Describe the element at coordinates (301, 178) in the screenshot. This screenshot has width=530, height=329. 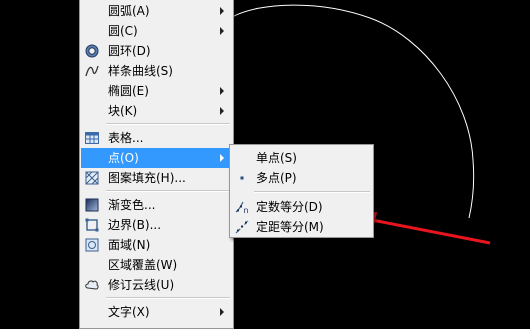
I see `submenu-item-multiple-points: 多点(P)` at that location.